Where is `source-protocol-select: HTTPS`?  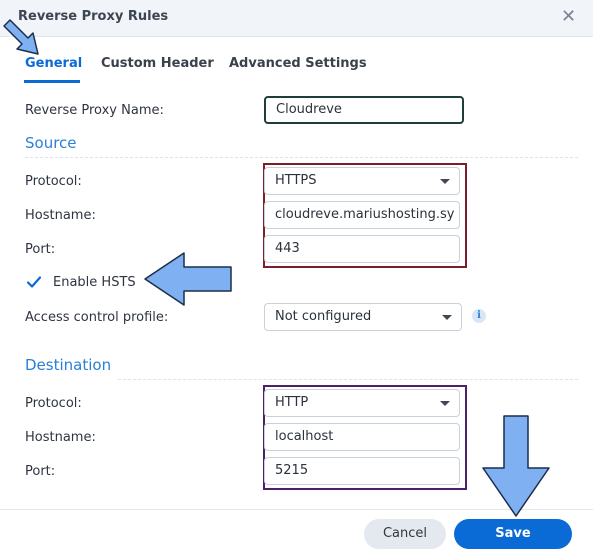
source-protocol-select: HTTPS is located at coordinates (362, 181).